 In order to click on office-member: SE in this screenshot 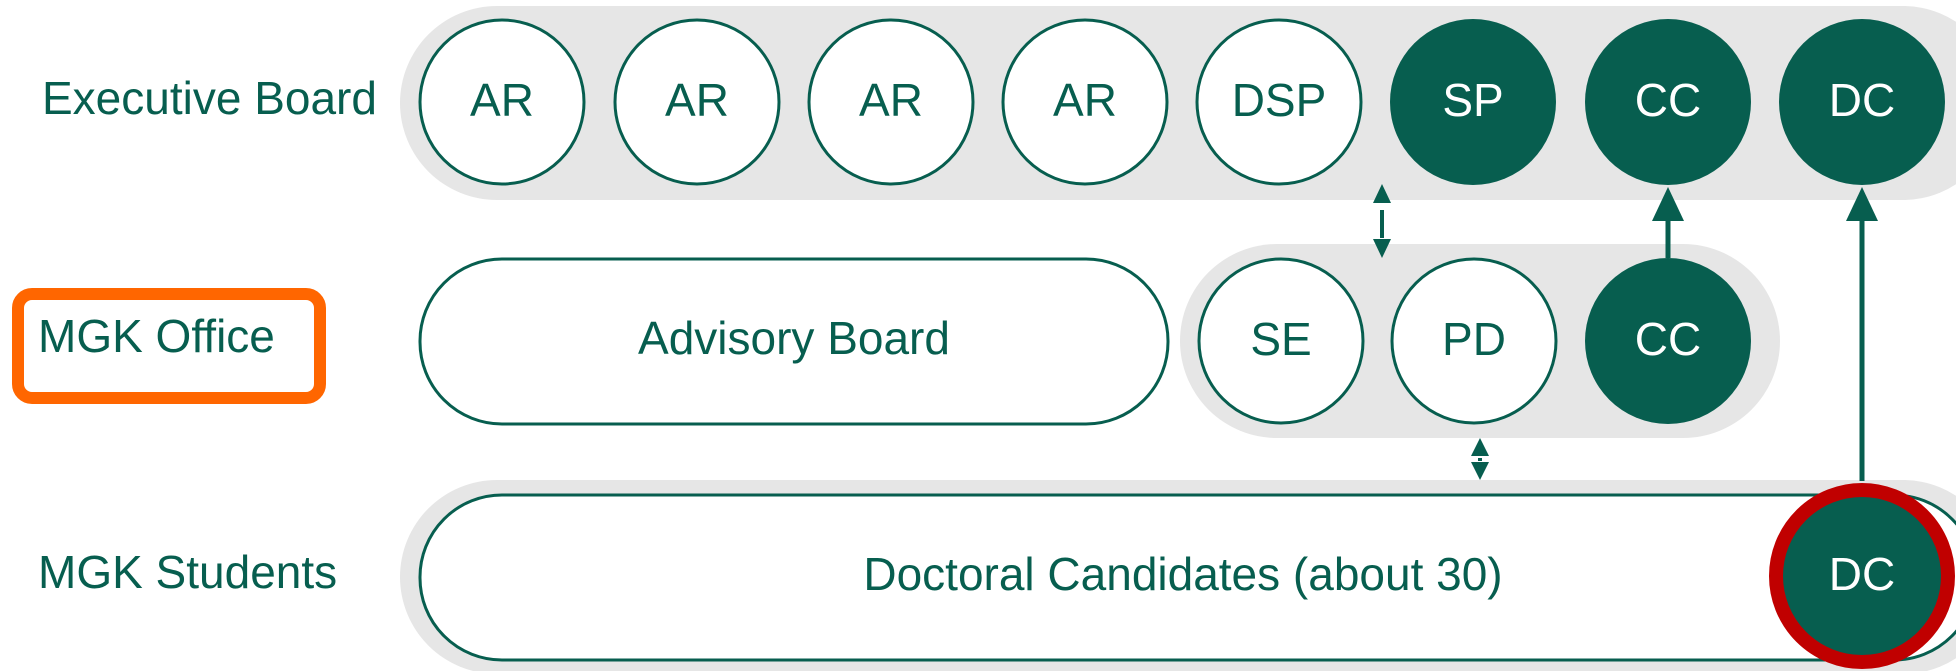, I will do `click(1281, 341)`.